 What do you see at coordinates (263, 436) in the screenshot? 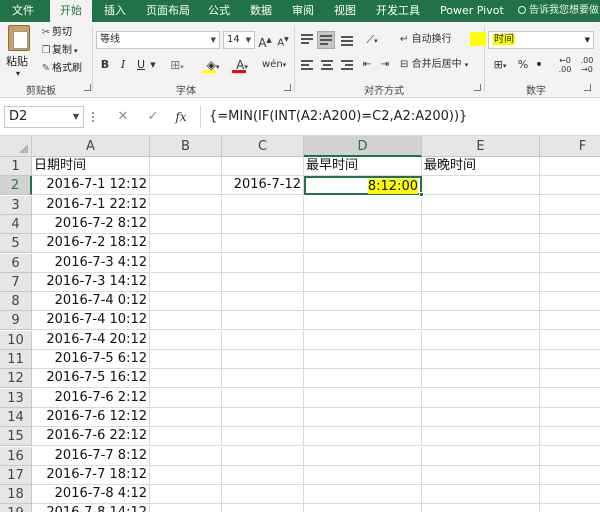
I see `cell-c15` at bounding box center [263, 436].